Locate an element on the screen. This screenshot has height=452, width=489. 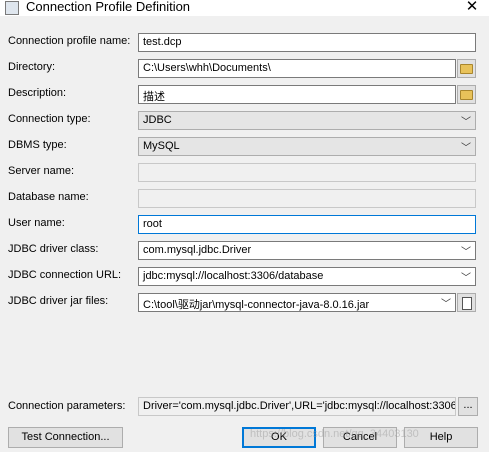
database-name-input is located at coordinates (307, 198).